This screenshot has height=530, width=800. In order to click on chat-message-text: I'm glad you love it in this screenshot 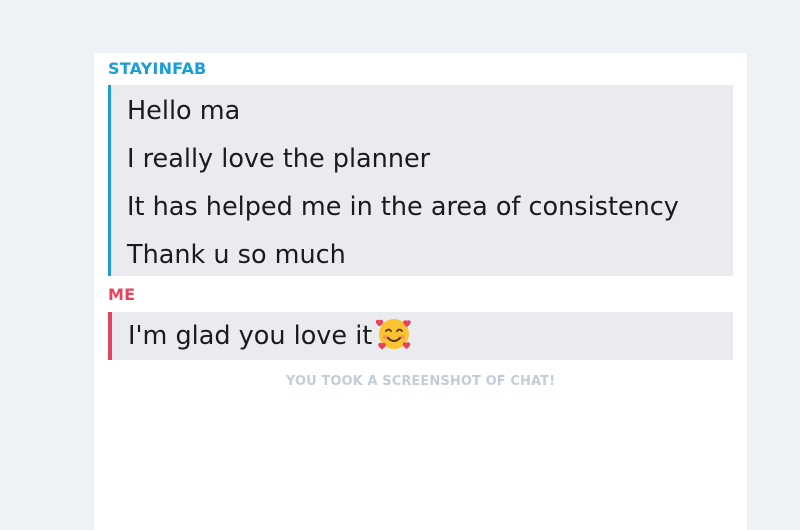, I will do `click(250, 336)`.